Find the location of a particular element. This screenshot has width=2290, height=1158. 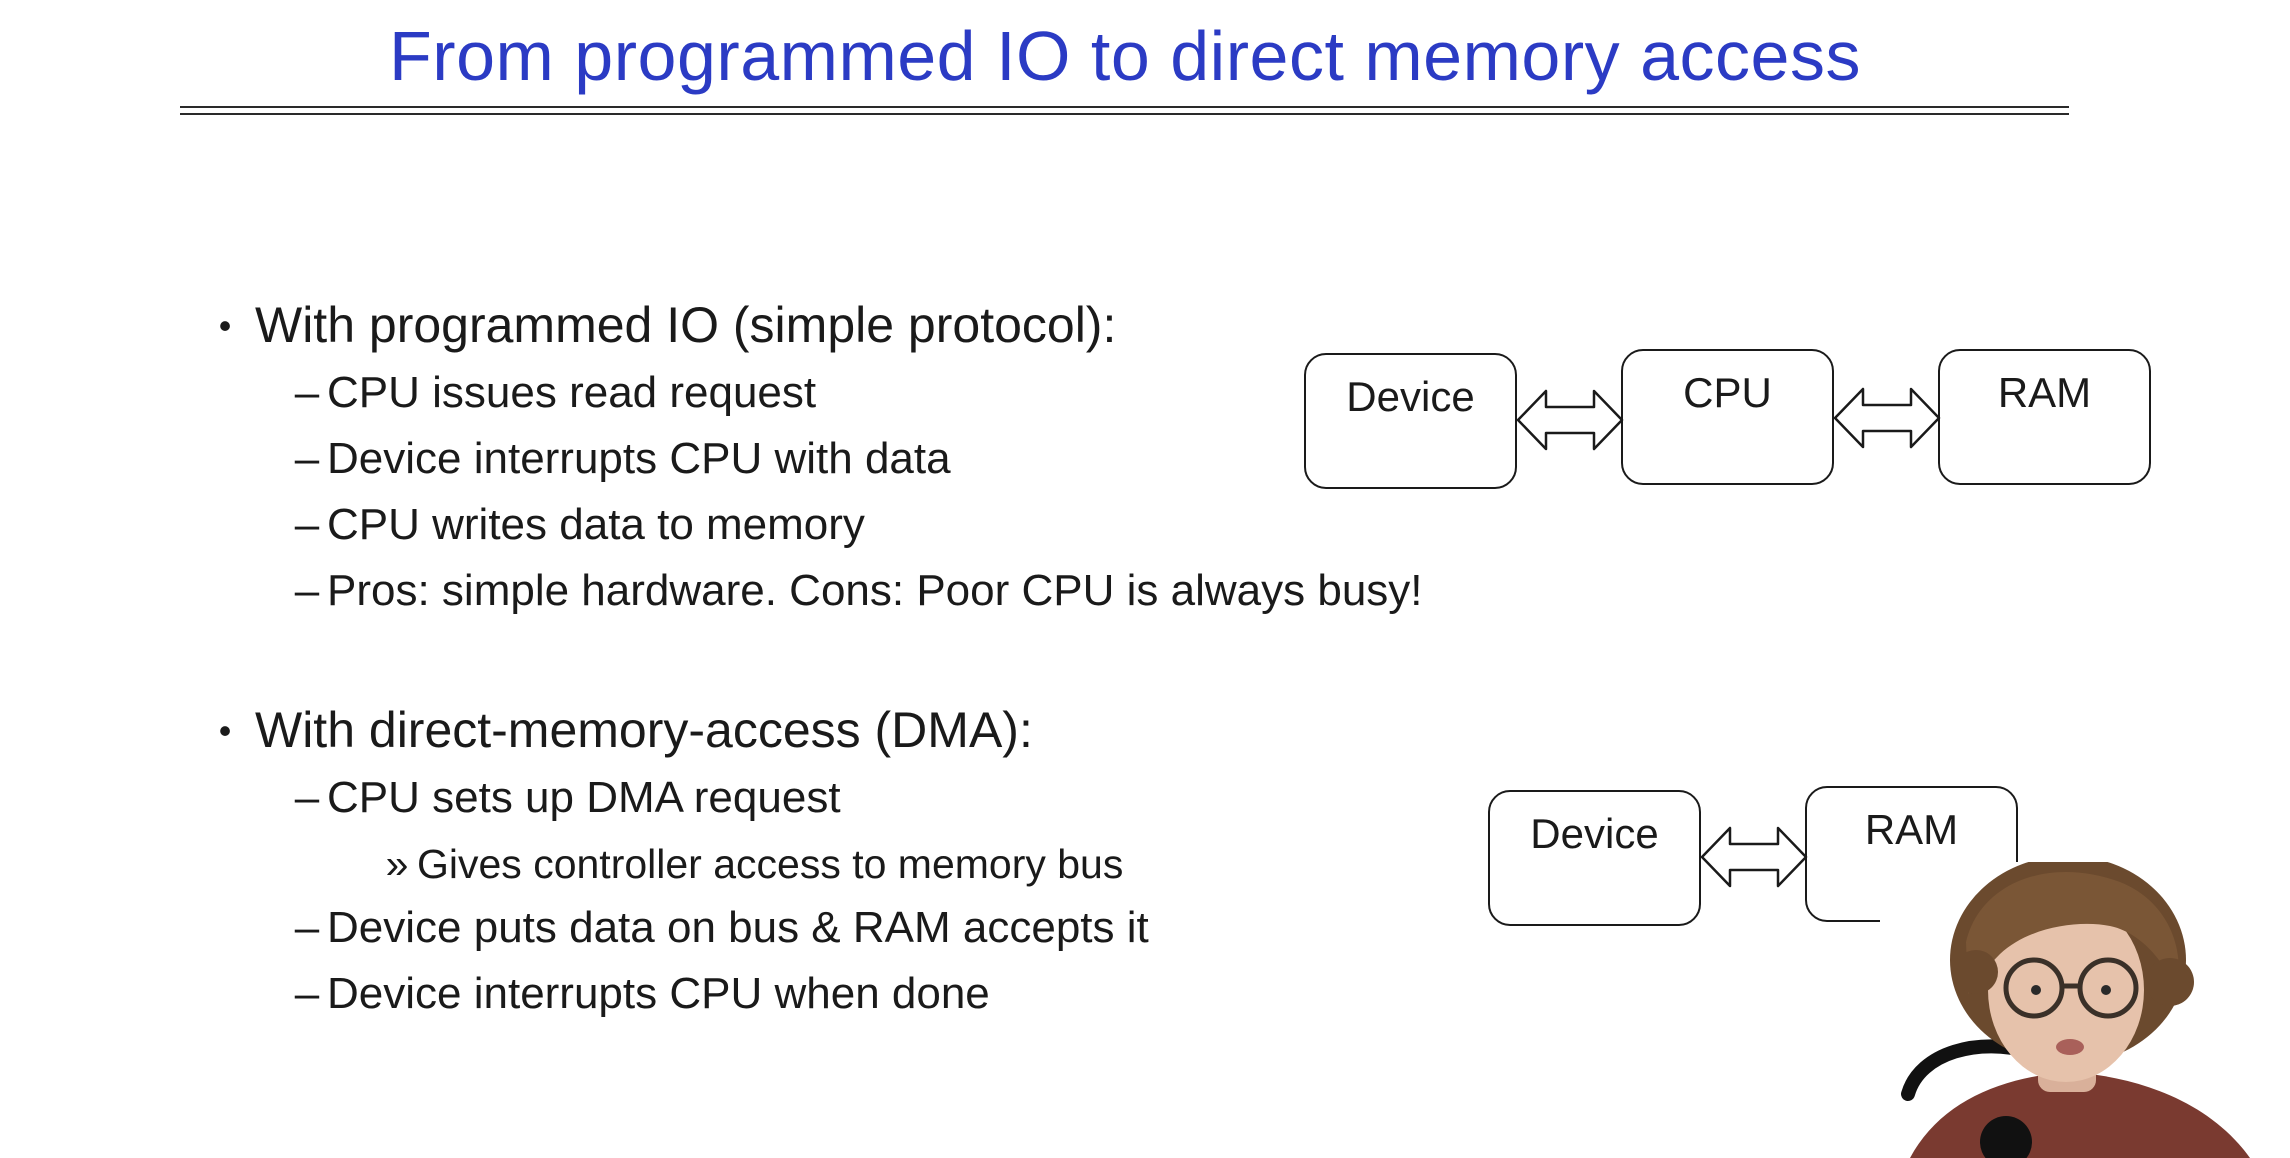

bullet-text: With programmed IO (simple protocol): is located at coordinates (686, 325).